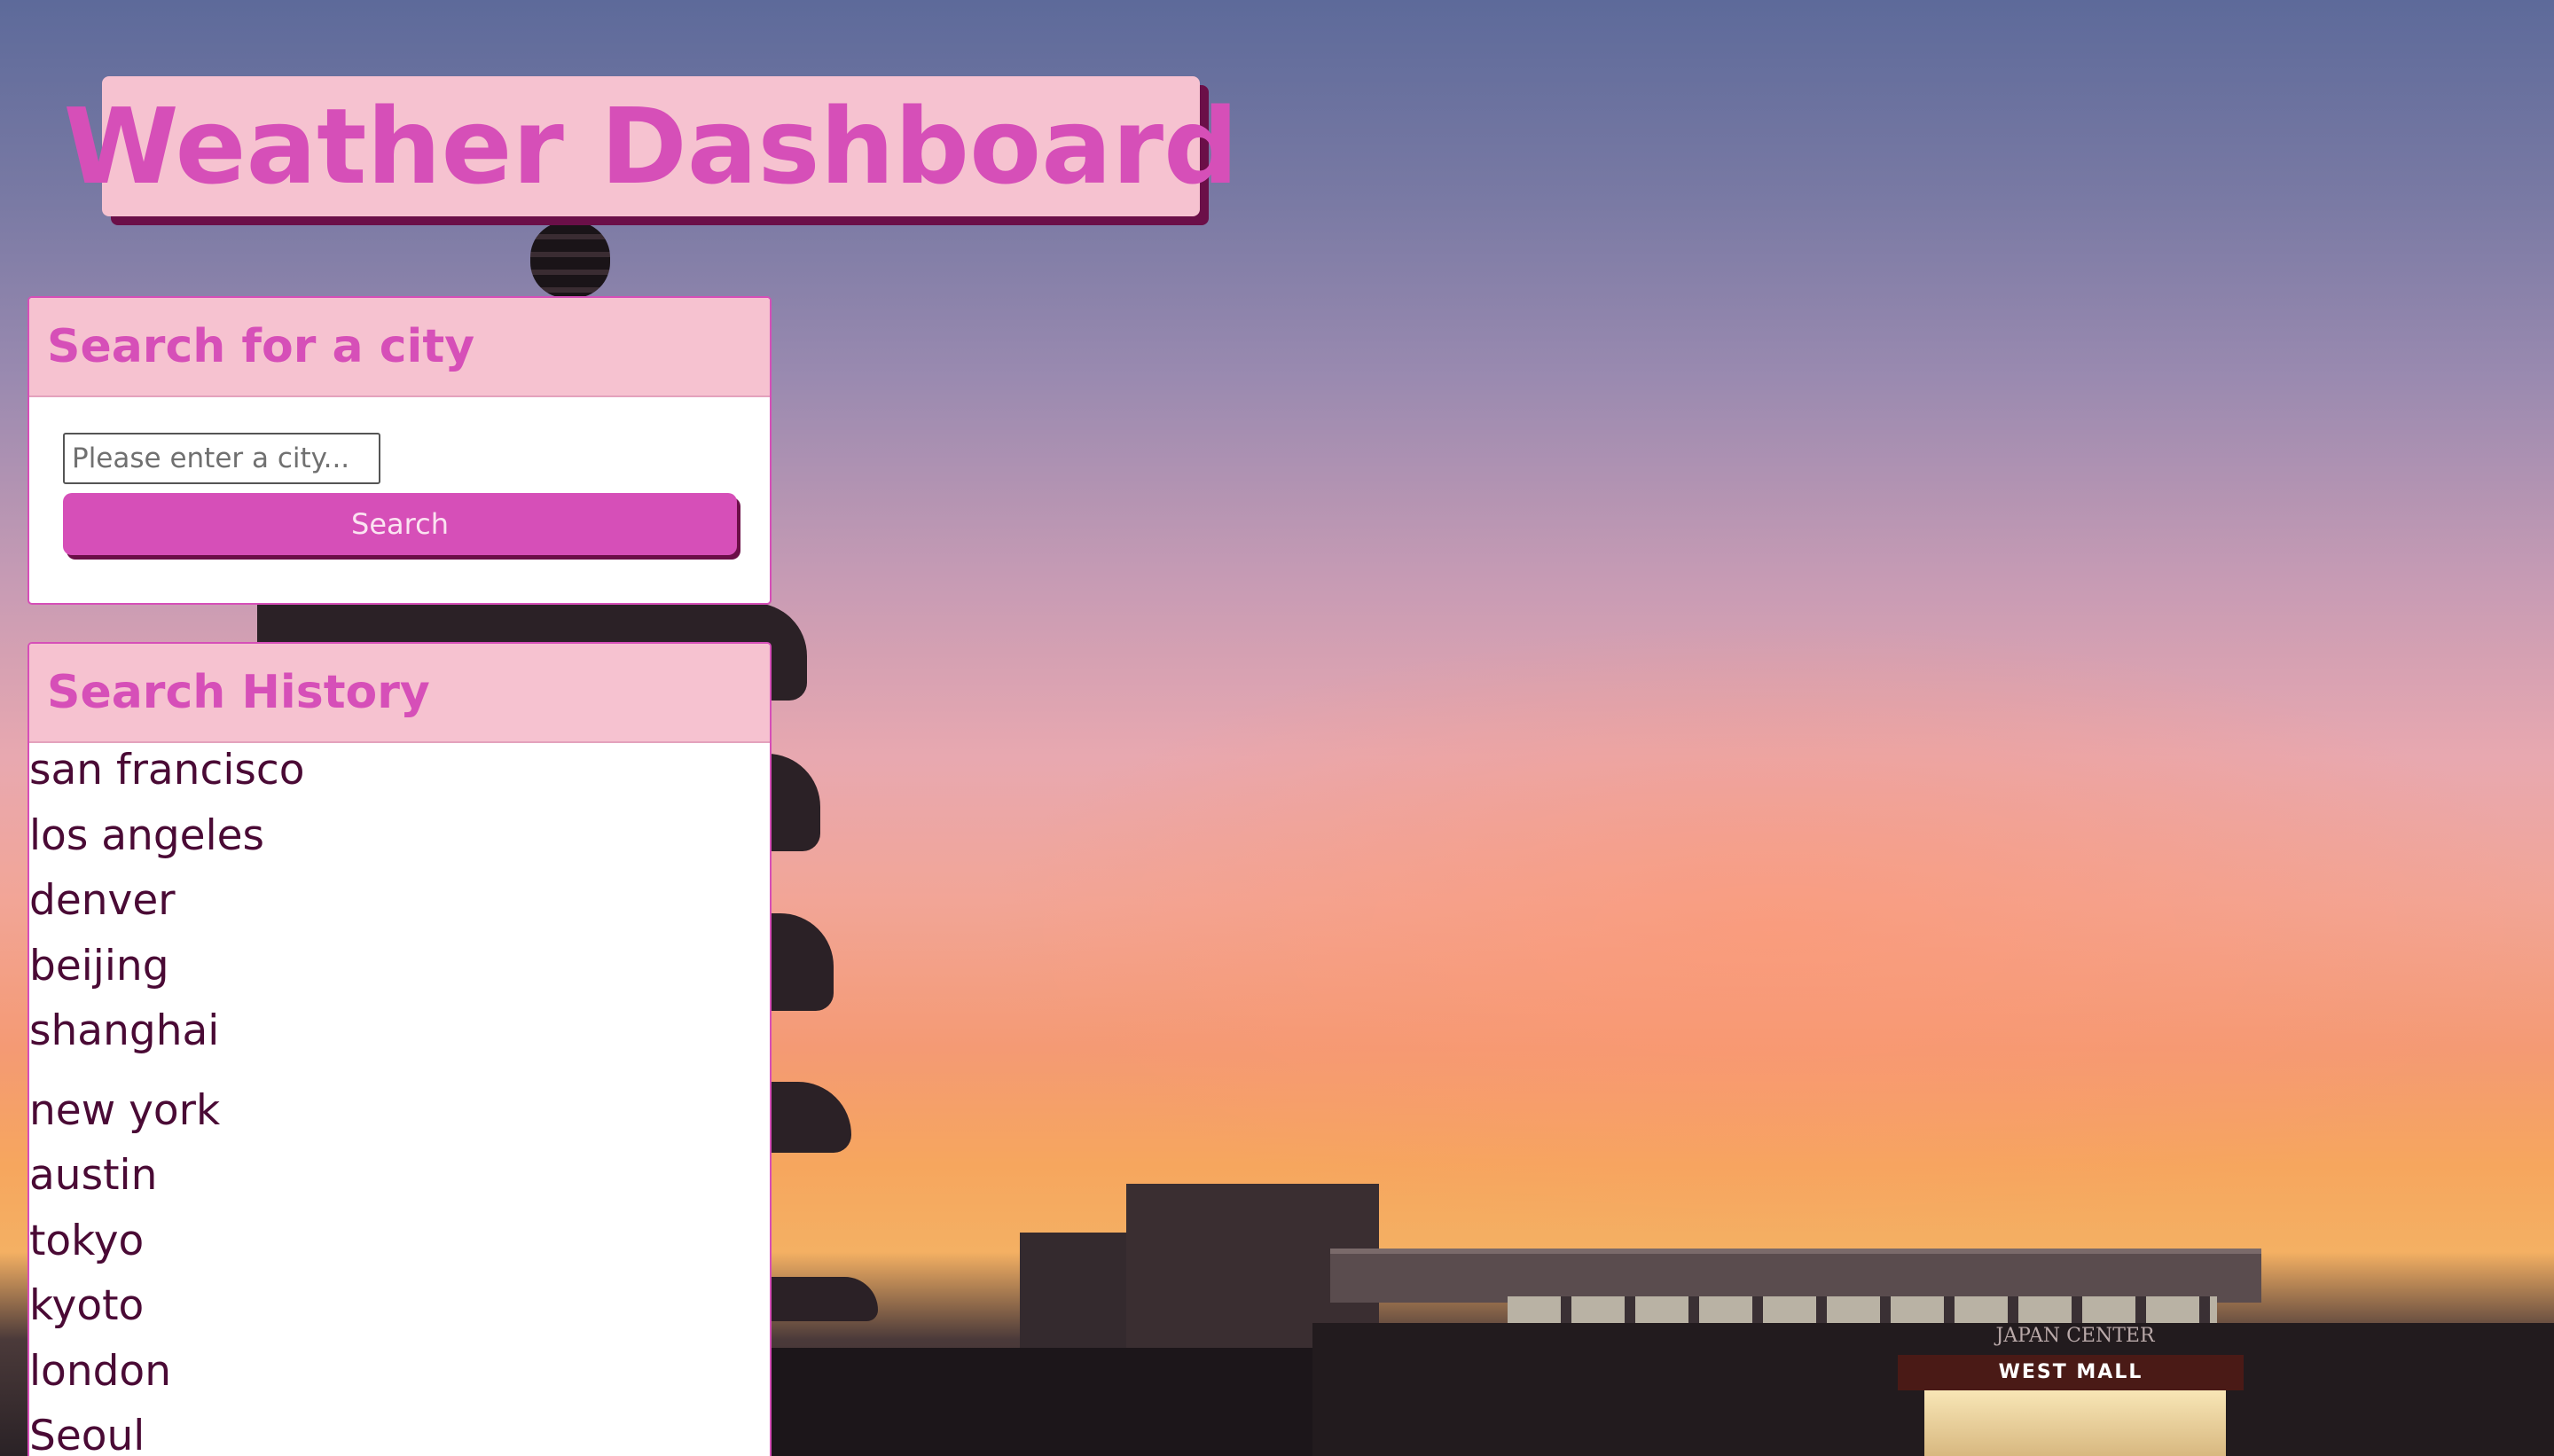 The height and width of the screenshot is (1456, 2554). I want to click on page-title-box: Weather Dashboard, so click(651, 146).